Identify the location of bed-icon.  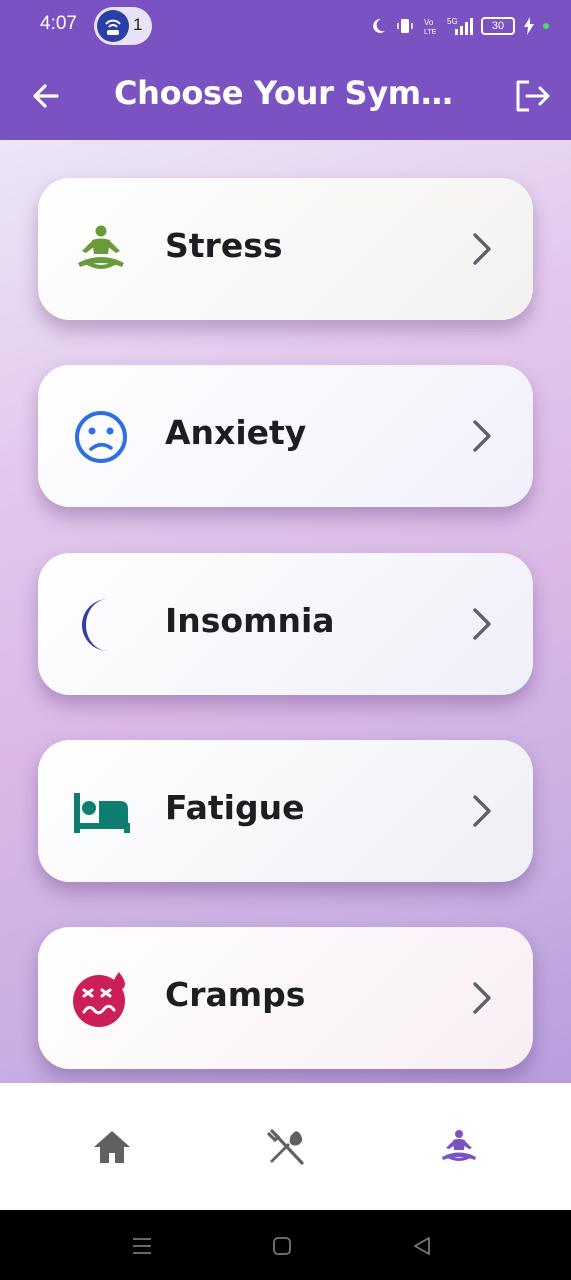
(102, 813).